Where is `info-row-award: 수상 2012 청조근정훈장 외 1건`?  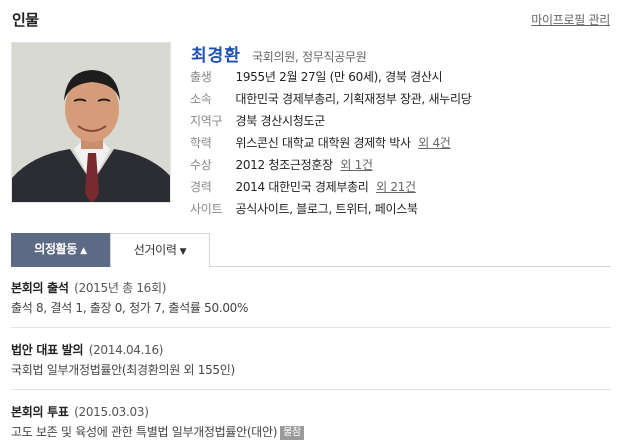 info-row-award: 수상 2012 청조근정훈장 외 1건 is located at coordinates (400, 167).